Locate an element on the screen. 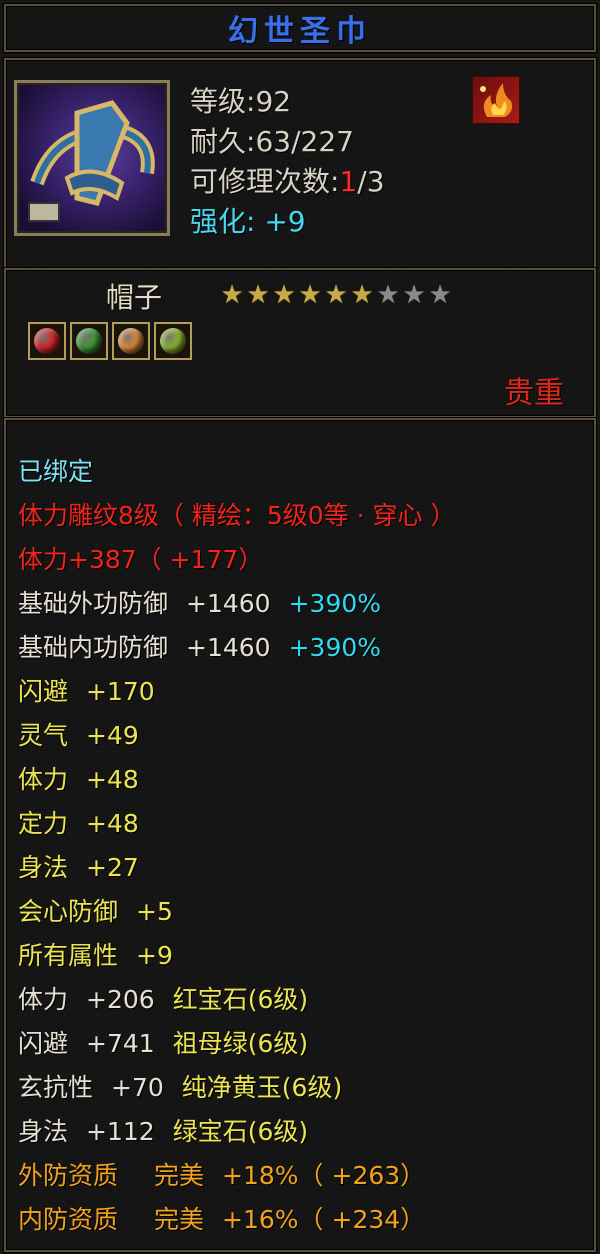  attribute-value: +49 is located at coordinates (112, 735).